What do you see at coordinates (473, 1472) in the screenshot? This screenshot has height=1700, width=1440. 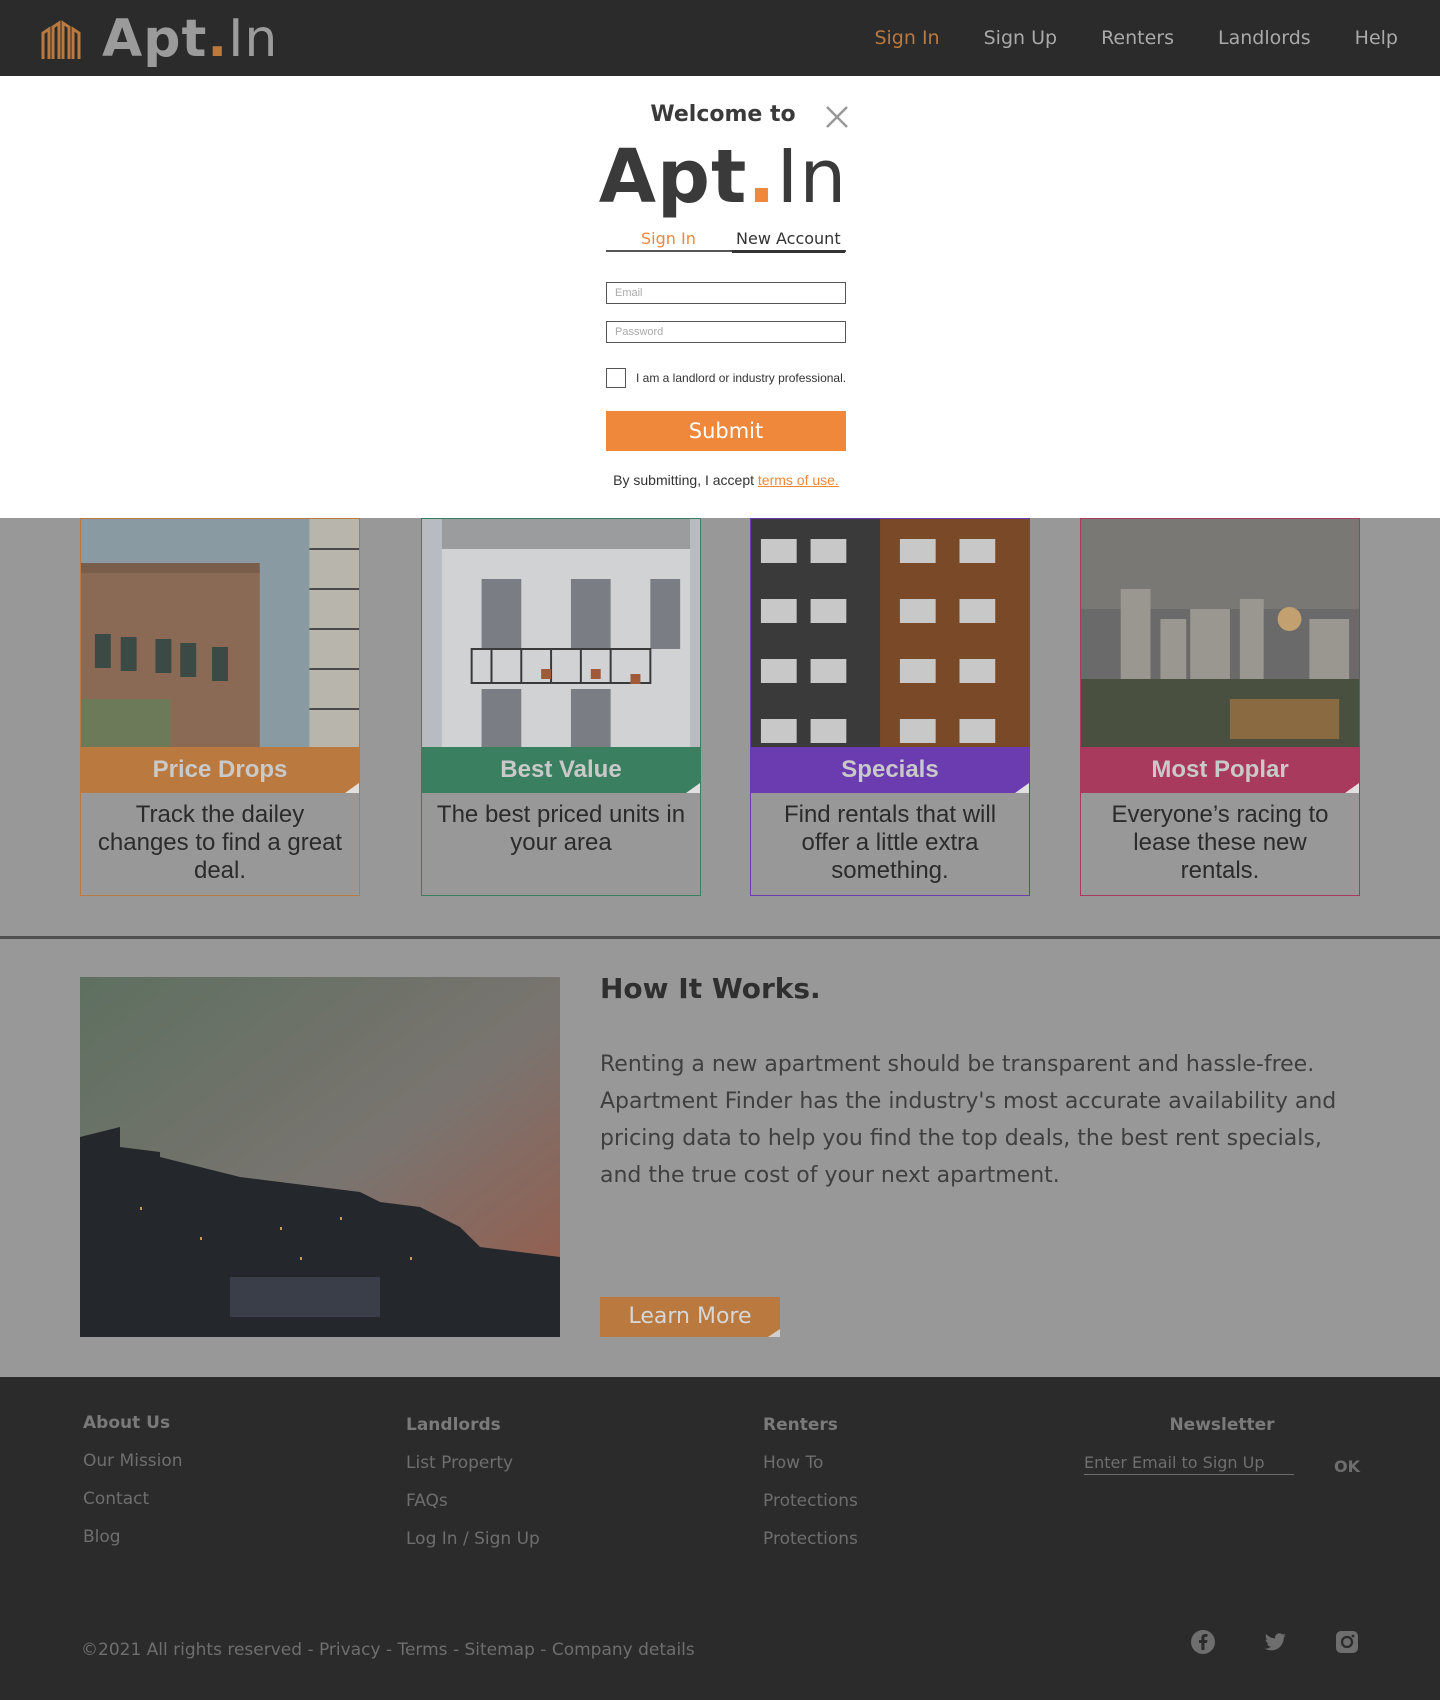 I see `footer-link: List Property` at bounding box center [473, 1472].